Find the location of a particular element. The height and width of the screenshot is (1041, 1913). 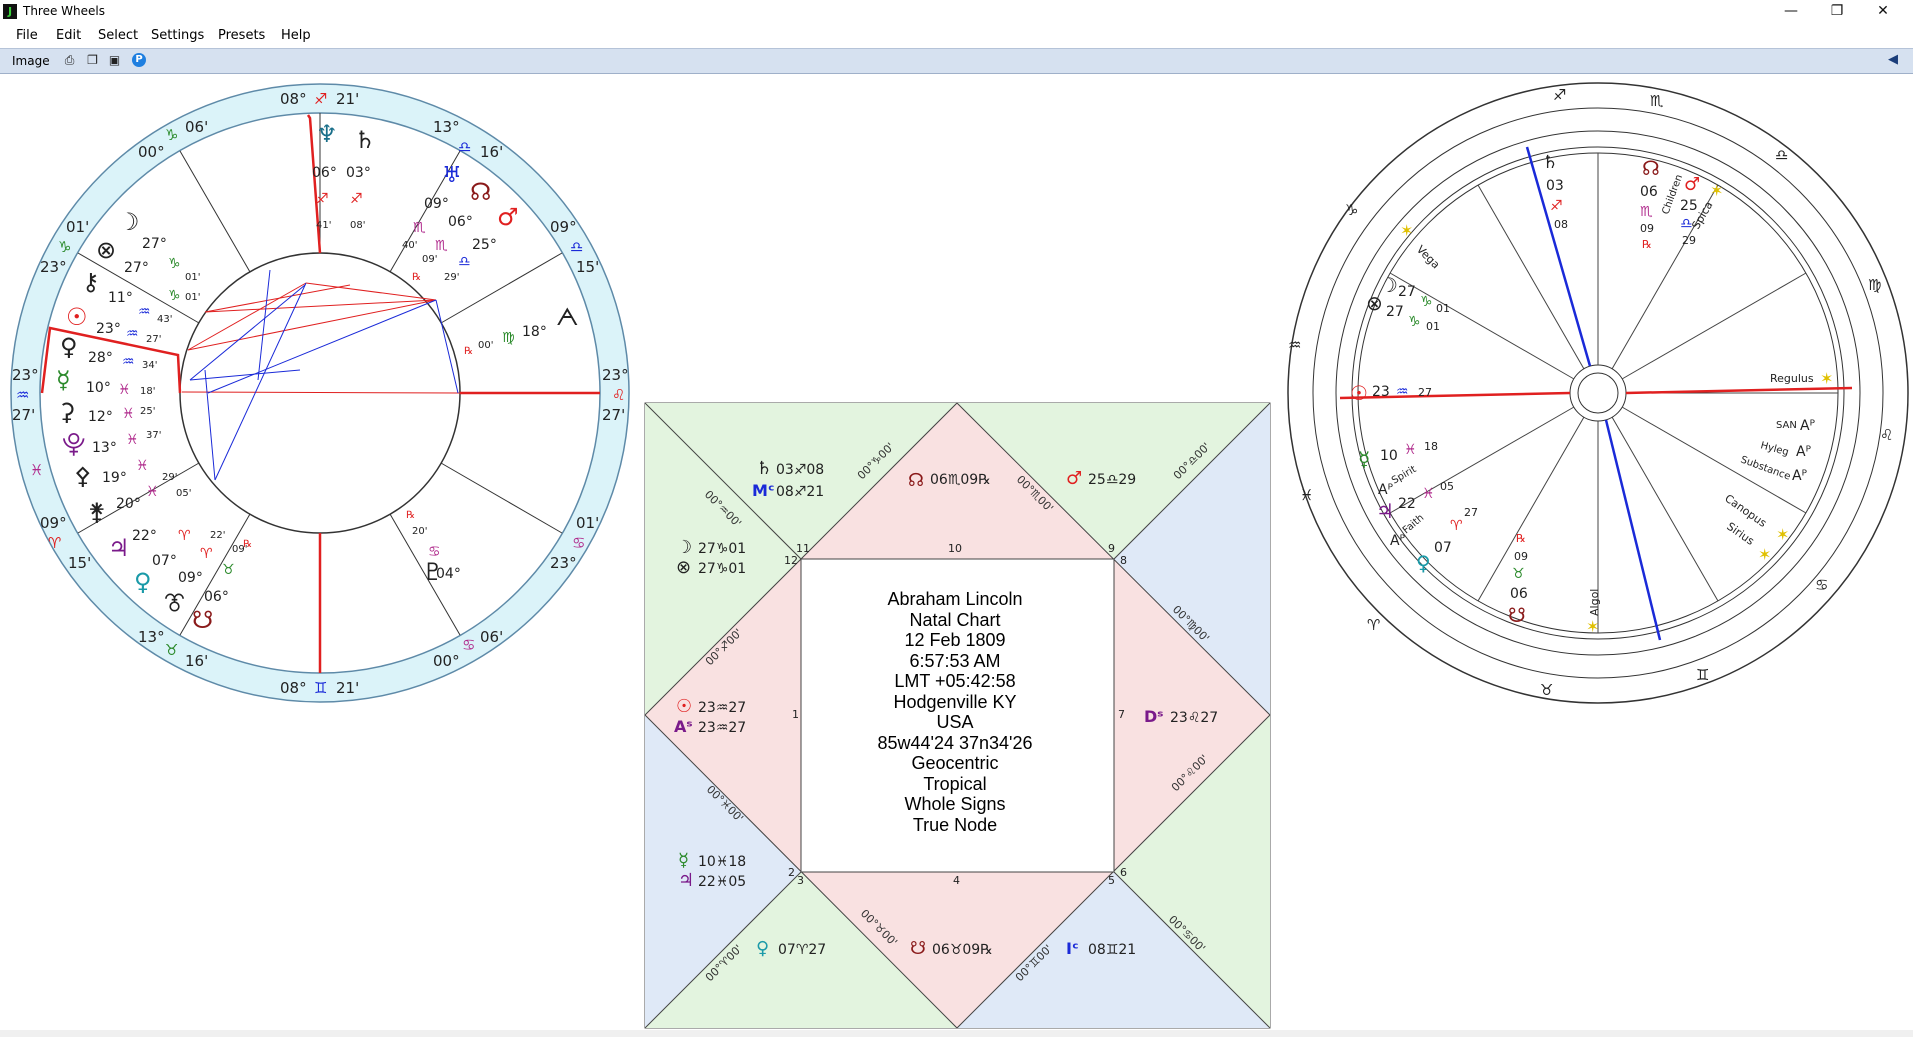

sq-desc-icon: Dˢ is located at coordinates (1153, 716).